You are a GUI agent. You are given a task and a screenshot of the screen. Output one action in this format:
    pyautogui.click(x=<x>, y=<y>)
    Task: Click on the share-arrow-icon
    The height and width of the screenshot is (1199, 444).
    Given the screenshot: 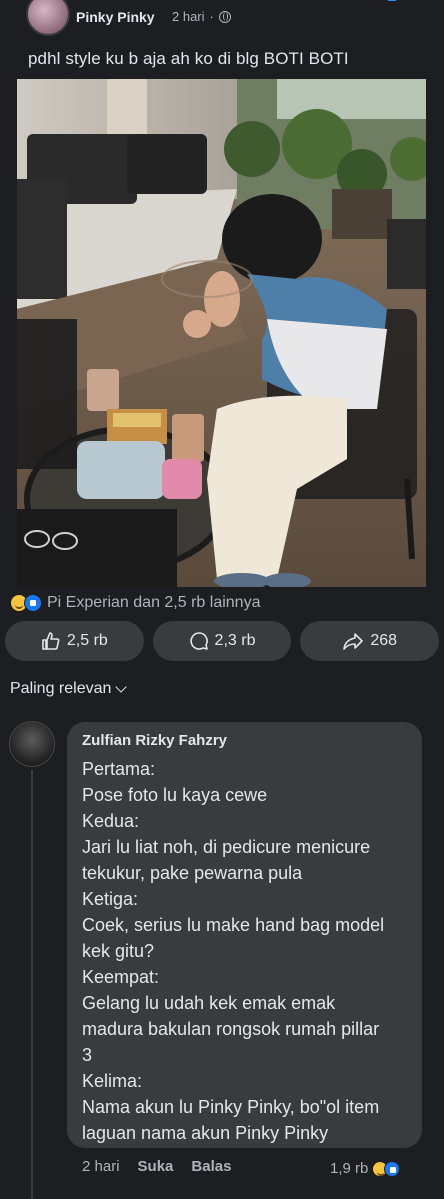 What is the action you would take?
    pyautogui.click(x=353, y=641)
    